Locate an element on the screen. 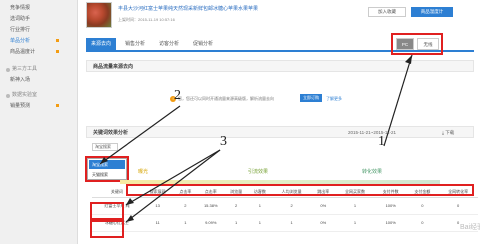 This screenshot has height=244, width=480. annotation-number-2: 2 is located at coordinates (177, 95).